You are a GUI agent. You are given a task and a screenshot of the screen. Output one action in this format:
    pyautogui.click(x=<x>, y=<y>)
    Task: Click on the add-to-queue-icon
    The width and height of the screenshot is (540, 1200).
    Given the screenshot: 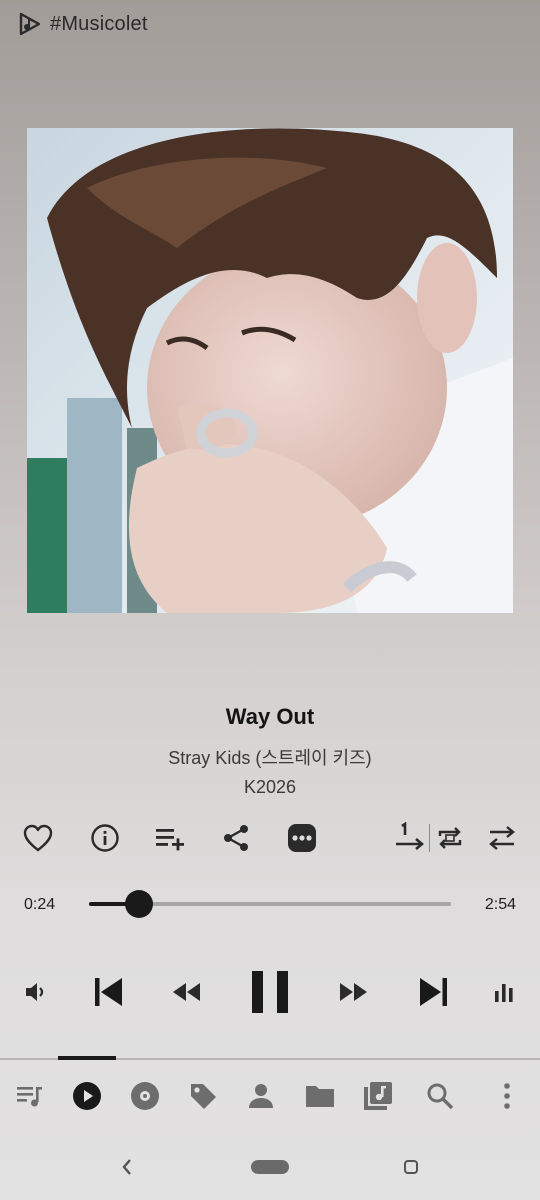 What is the action you would take?
    pyautogui.click(x=170, y=838)
    